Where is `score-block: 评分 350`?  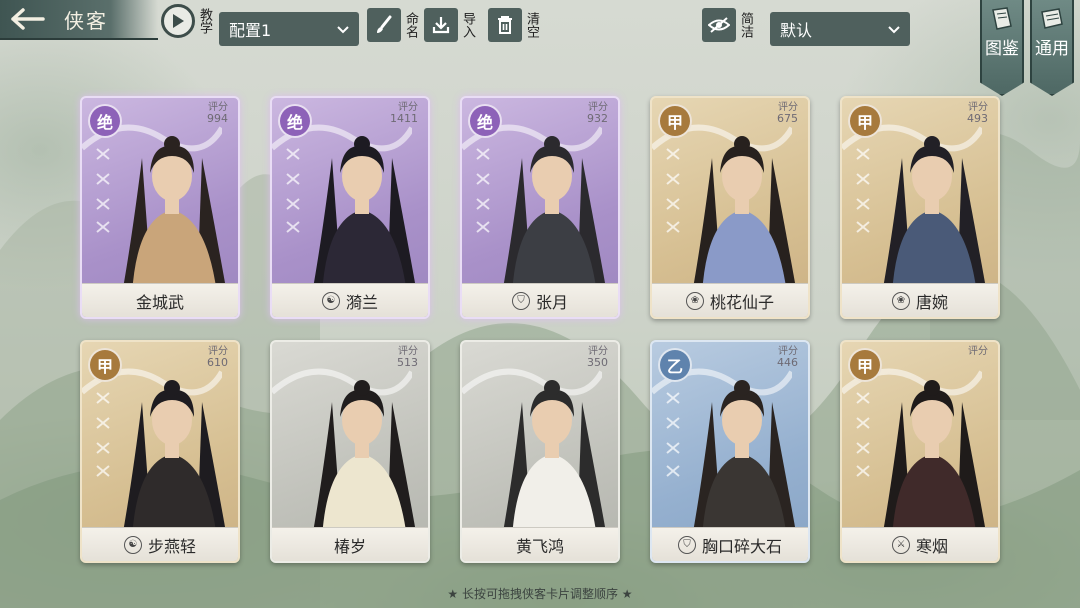 score-block: 评分 350 is located at coordinates (597, 357).